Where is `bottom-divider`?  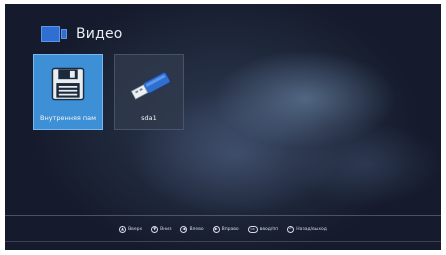
bottom-divider is located at coordinates (223, 241).